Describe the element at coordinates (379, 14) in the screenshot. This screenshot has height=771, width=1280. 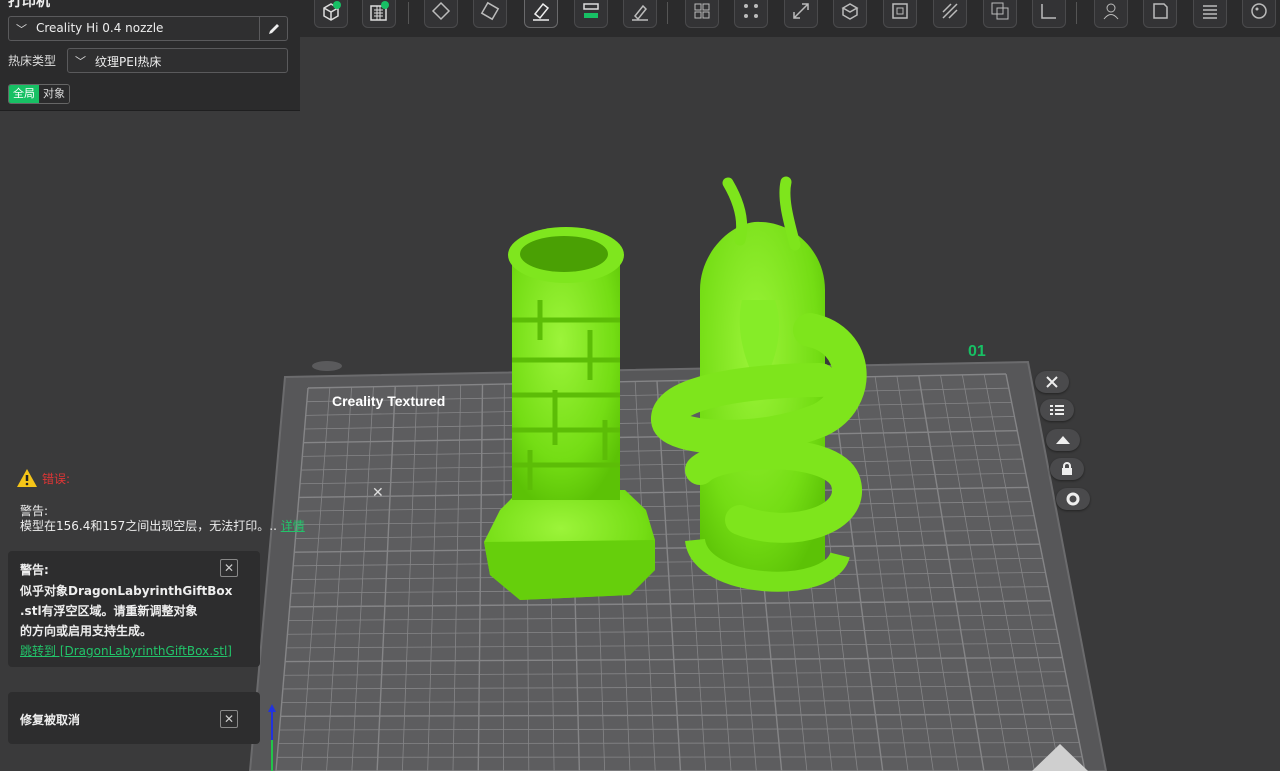
I see `add-plate-icon` at that location.